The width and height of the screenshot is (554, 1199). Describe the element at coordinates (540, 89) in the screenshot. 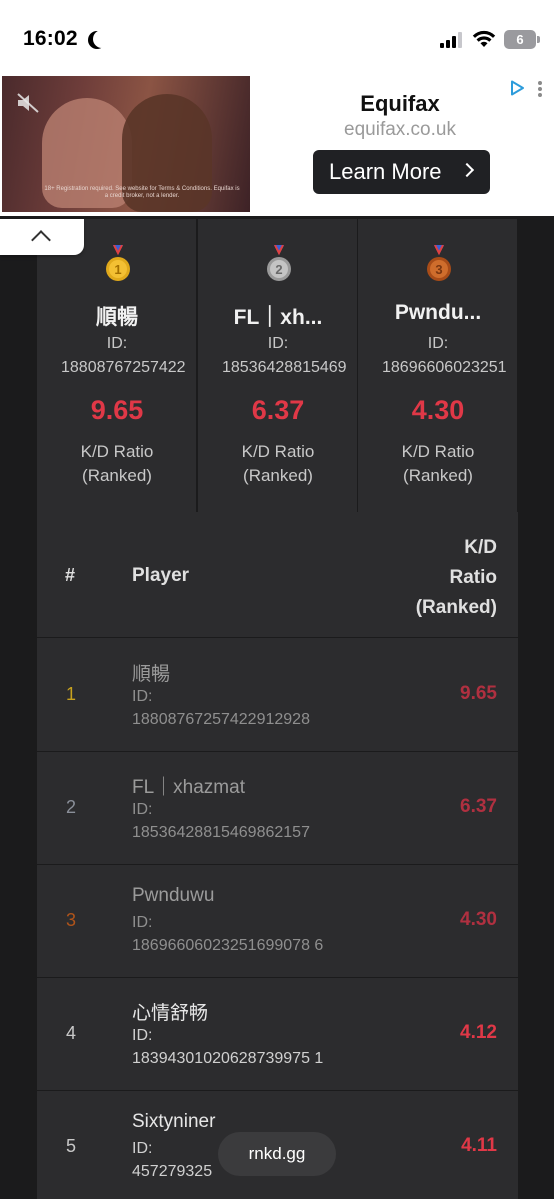

I see `ad-menu-icon` at that location.